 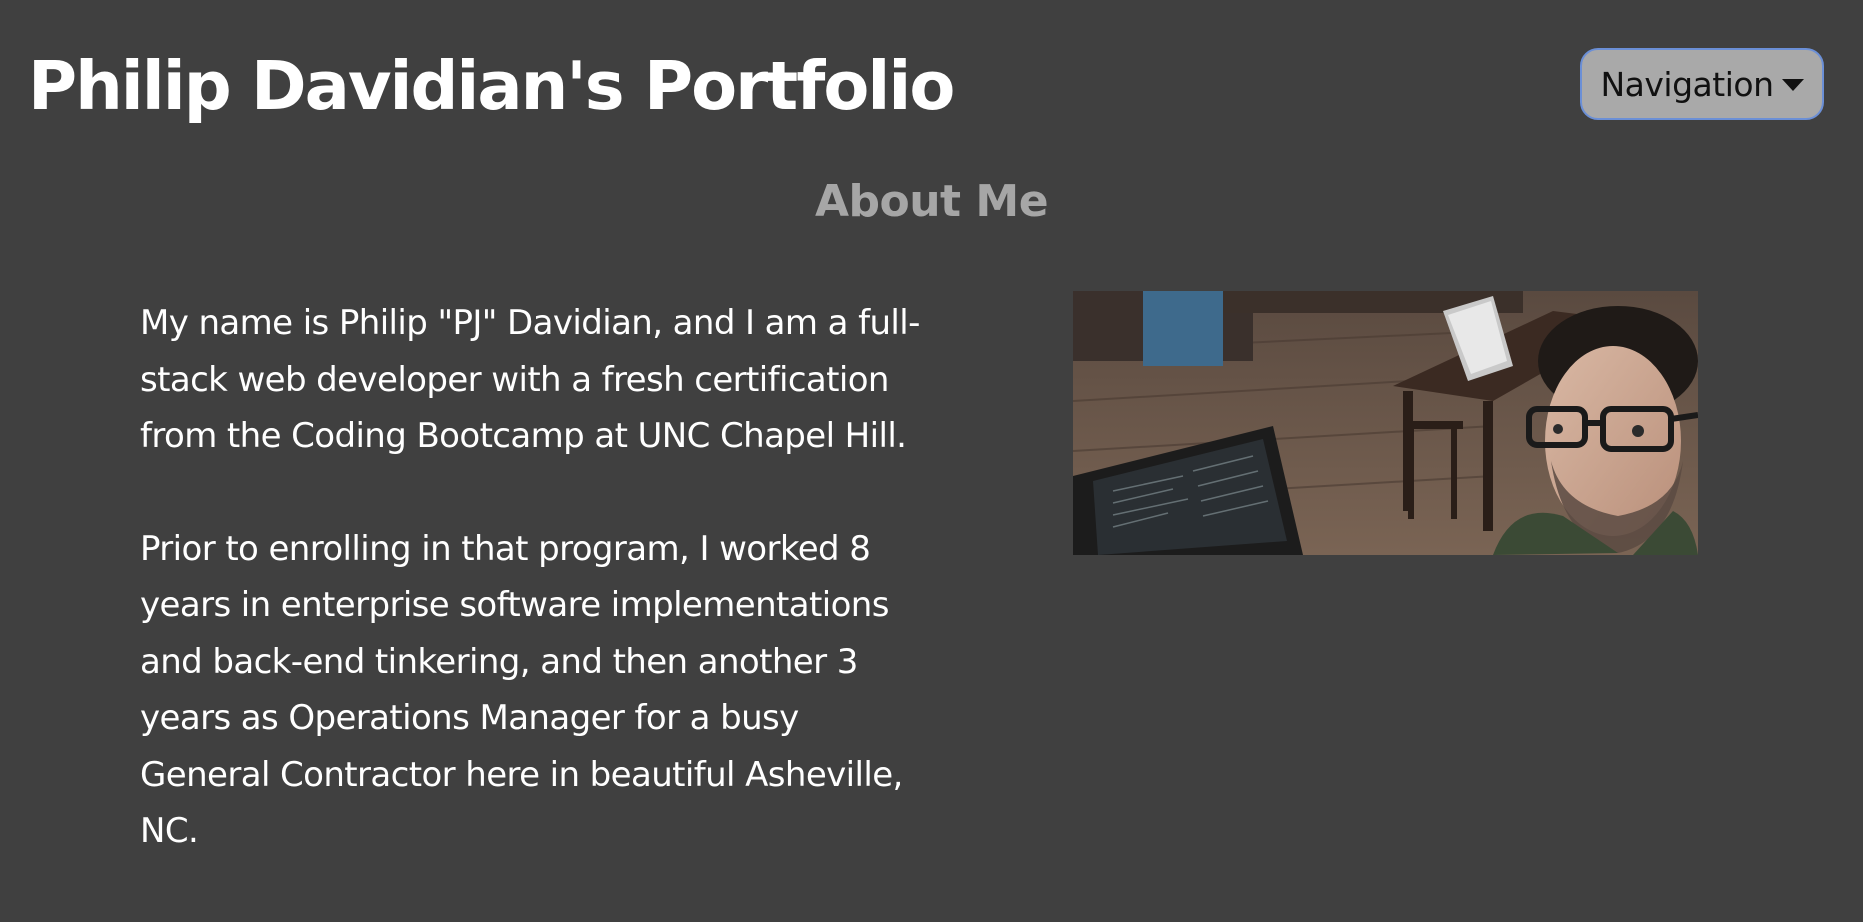 What do you see at coordinates (1385, 423) in the screenshot?
I see `profile-photo` at bounding box center [1385, 423].